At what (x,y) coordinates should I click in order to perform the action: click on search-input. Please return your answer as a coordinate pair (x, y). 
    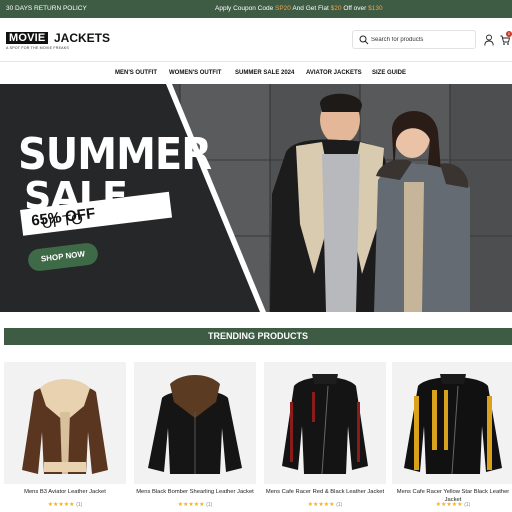
    Looking at the image, I should click on (421, 40).